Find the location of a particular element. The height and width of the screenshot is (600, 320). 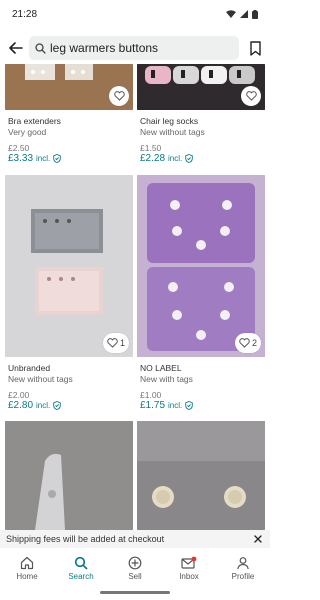

status-time: 21:28 is located at coordinates (25, 14).